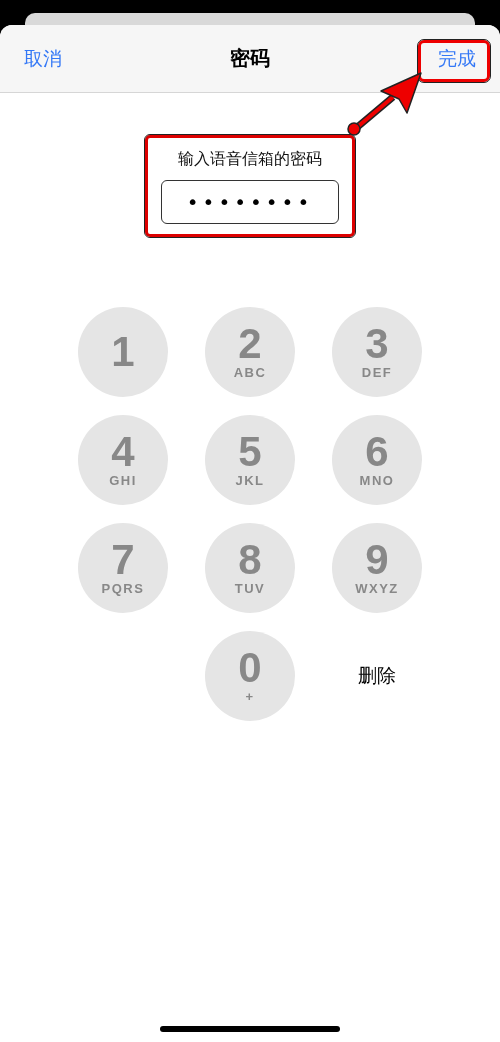  What do you see at coordinates (377, 676) in the screenshot?
I see `delete-button: 删除` at bounding box center [377, 676].